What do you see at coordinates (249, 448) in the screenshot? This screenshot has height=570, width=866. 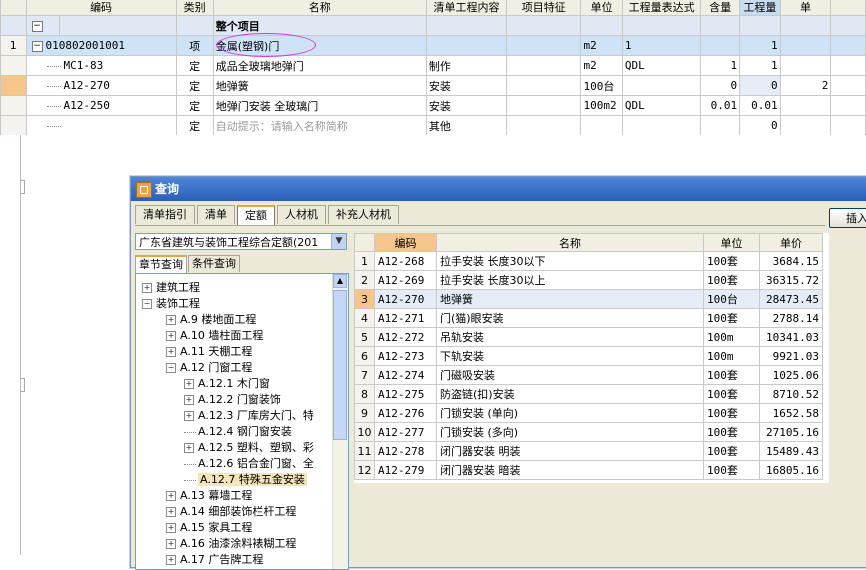 I see `tree-item: + A.12.5 塑料、塑钢、彩` at bounding box center [249, 448].